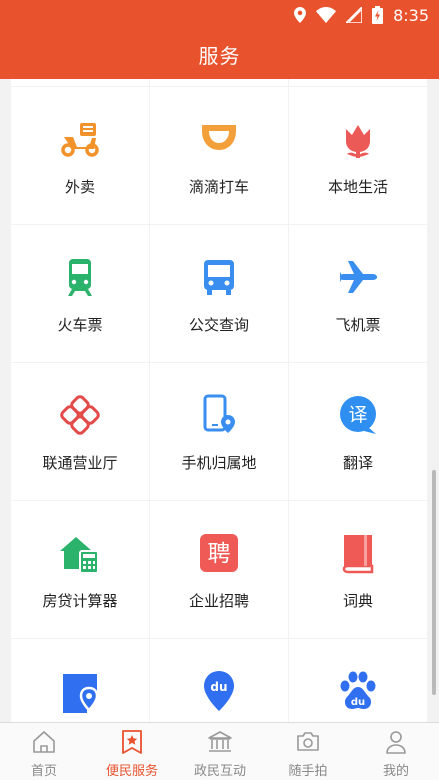 This screenshot has height=780, width=439. I want to click on status-icons: 8:35, so click(361, 15).